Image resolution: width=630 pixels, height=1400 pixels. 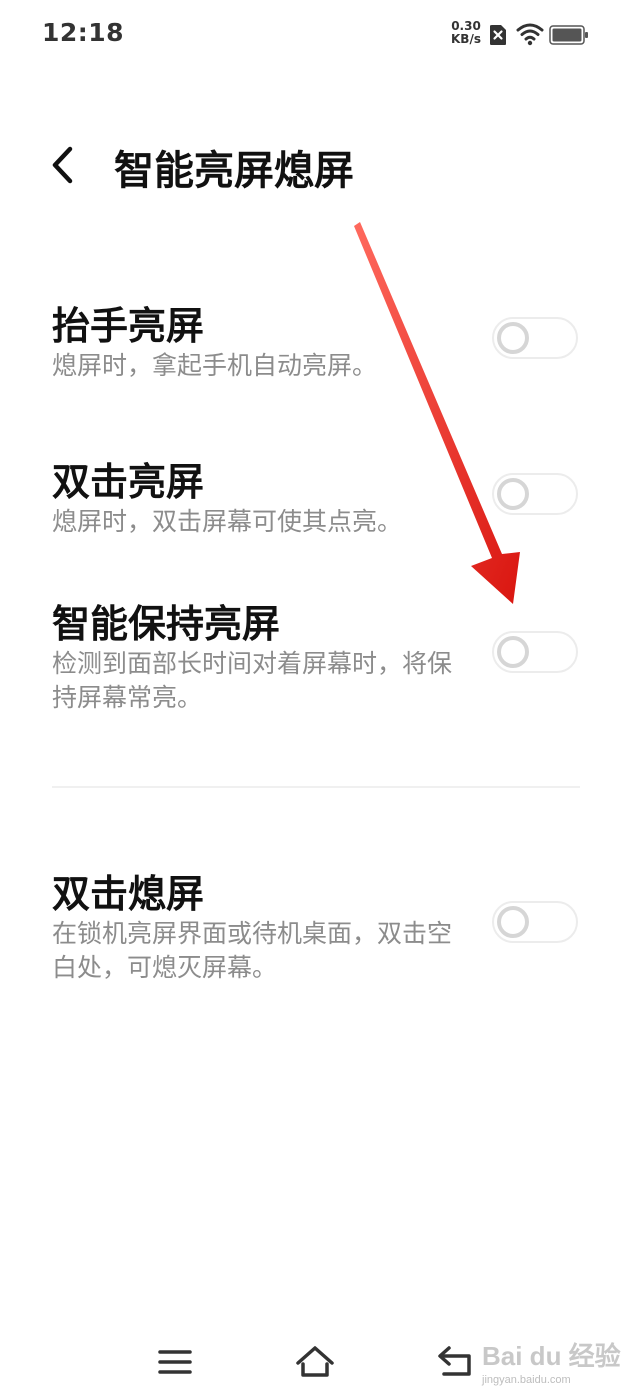 What do you see at coordinates (315, 35) in the screenshot?
I see `status-bar: 12:18 0.30 KB/s` at bounding box center [315, 35].